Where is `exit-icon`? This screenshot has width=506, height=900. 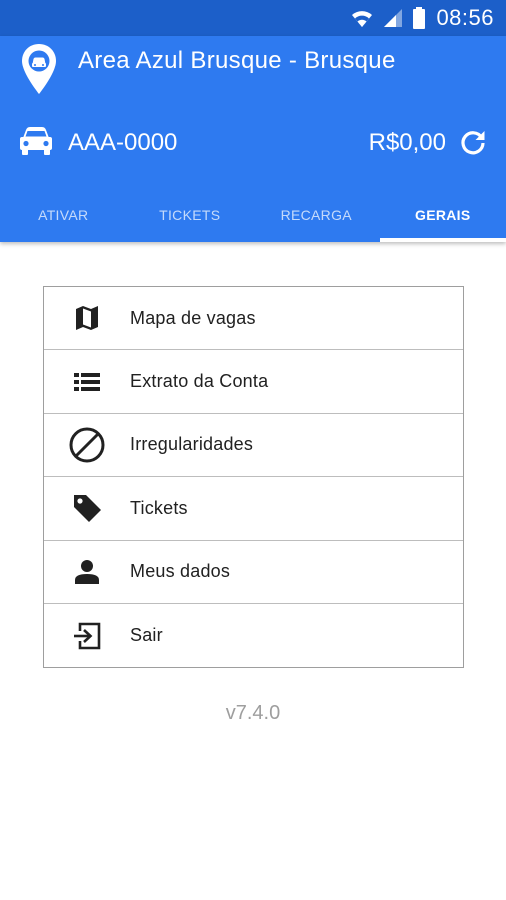
exit-icon is located at coordinates (87, 636).